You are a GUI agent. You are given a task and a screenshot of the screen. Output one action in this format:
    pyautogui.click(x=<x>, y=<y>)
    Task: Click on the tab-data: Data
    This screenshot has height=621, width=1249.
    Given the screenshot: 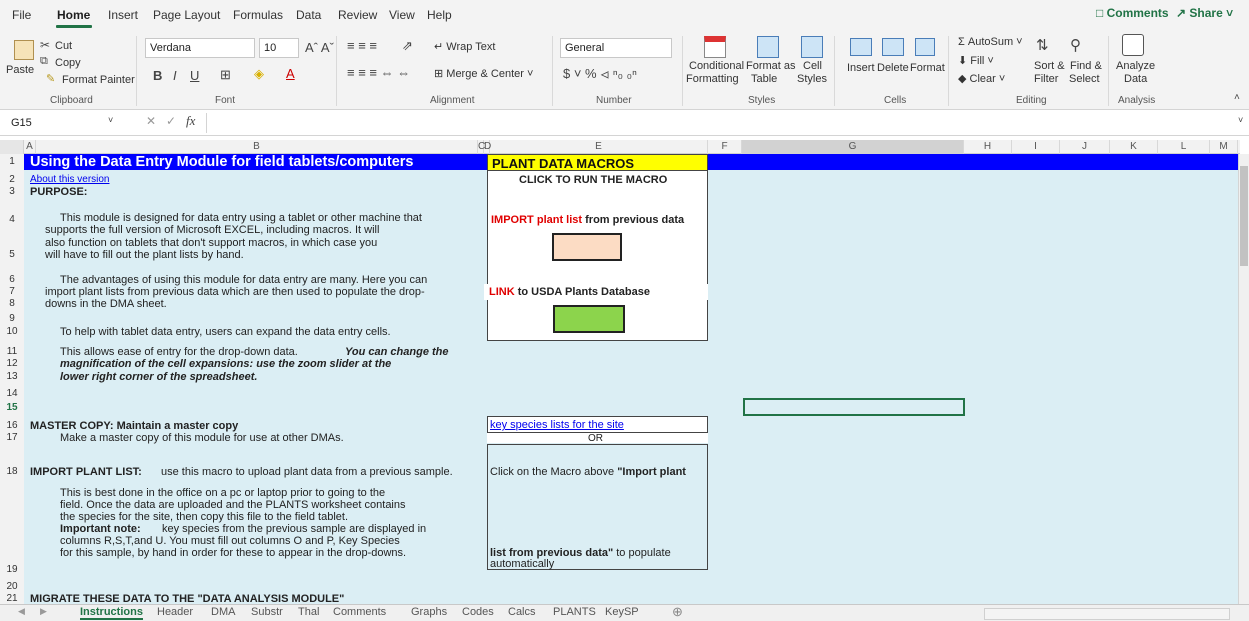 What is the action you would take?
    pyautogui.click(x=308, y=15)
    